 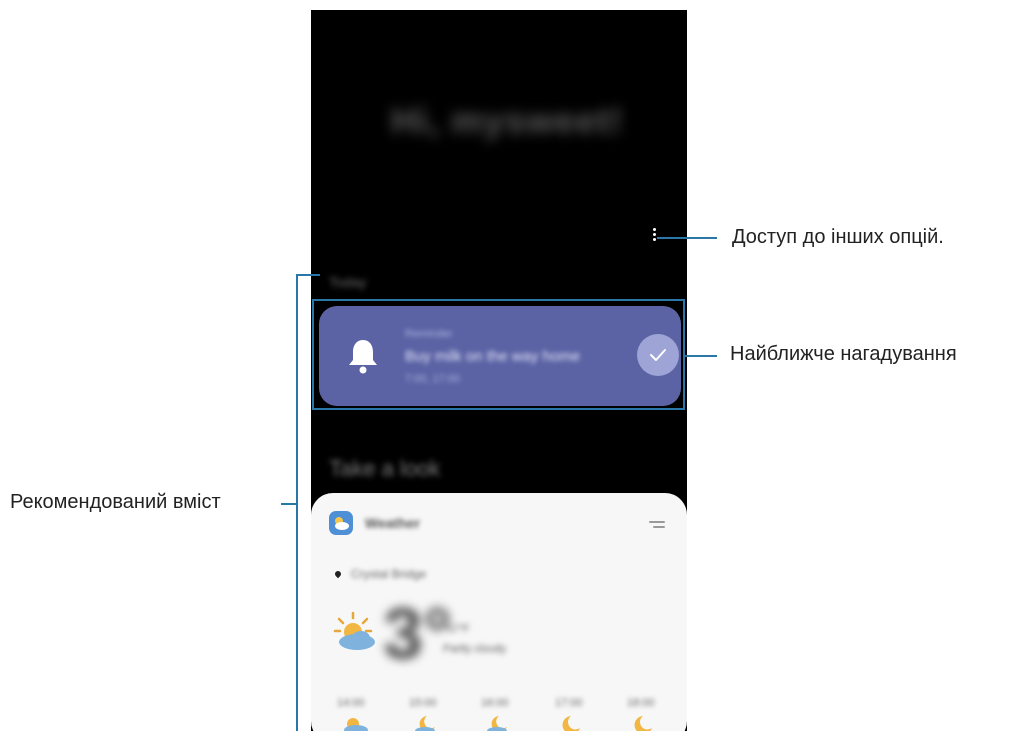 I want to click on hour-label: 16:00, so click(x=495, y=703).